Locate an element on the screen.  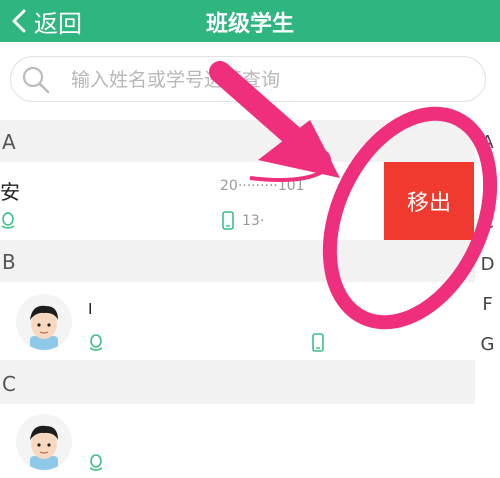
student-row is located at coordinates (237, 441).